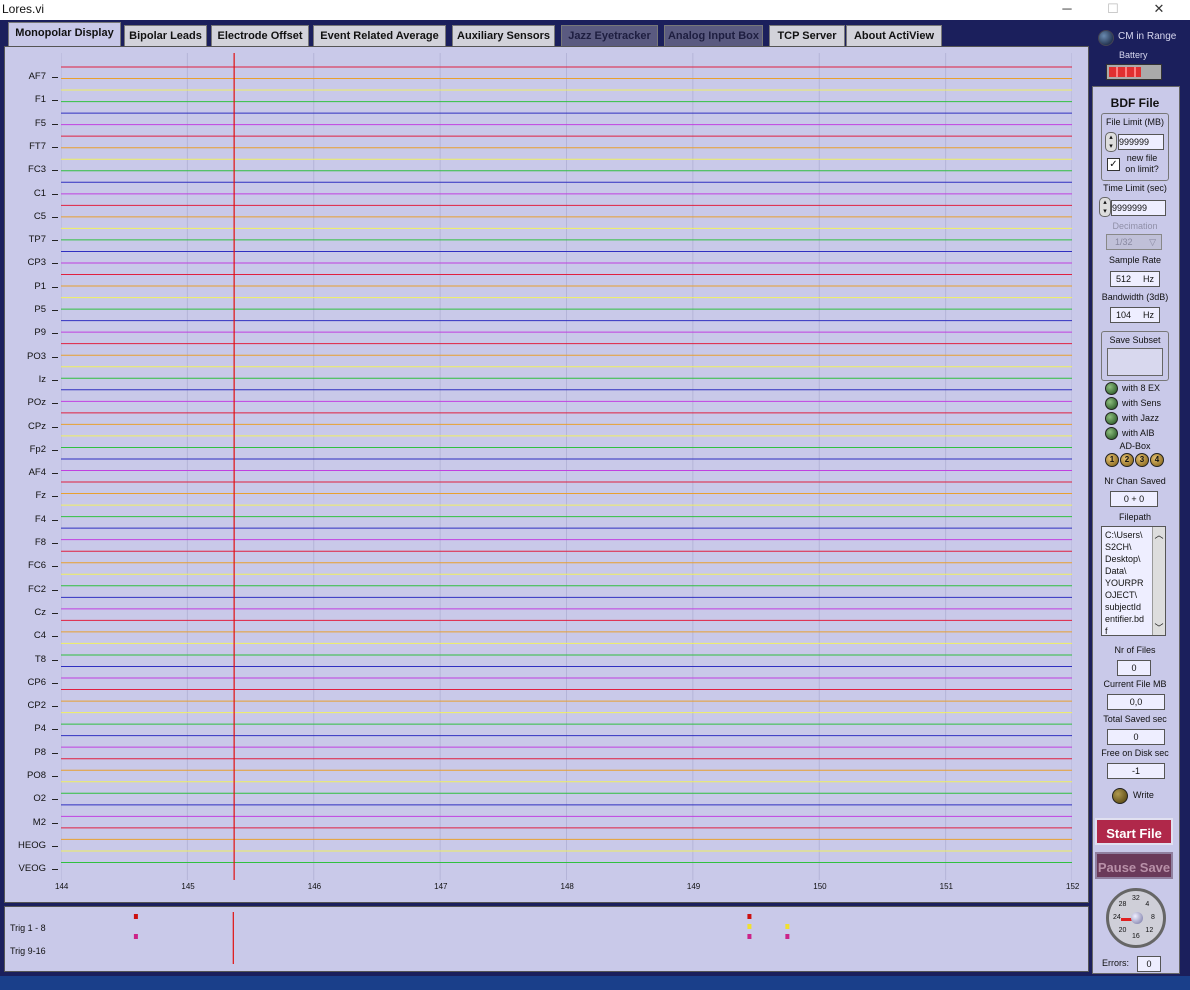  I want to click on x-tick-label: 147, so click(441, 886).